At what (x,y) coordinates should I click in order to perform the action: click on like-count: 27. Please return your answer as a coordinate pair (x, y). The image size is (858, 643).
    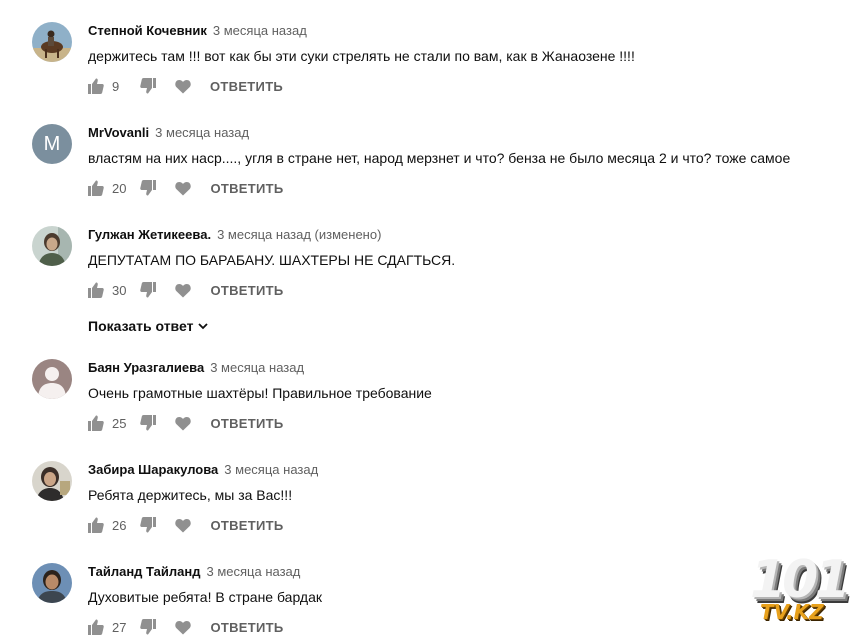
    Looking at the image, I should click on (119, 627).